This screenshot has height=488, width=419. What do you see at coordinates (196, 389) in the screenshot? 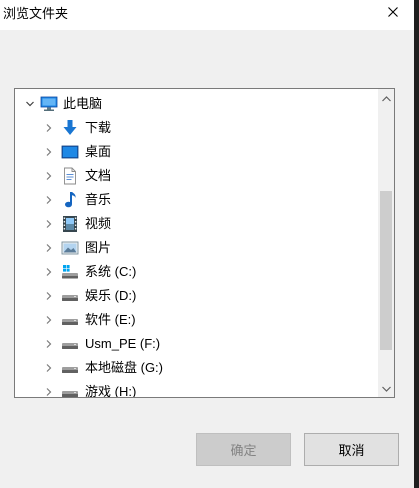
I see `tree-item-drive-h: 游戏 (H:)` at bounding box center [196, 389].